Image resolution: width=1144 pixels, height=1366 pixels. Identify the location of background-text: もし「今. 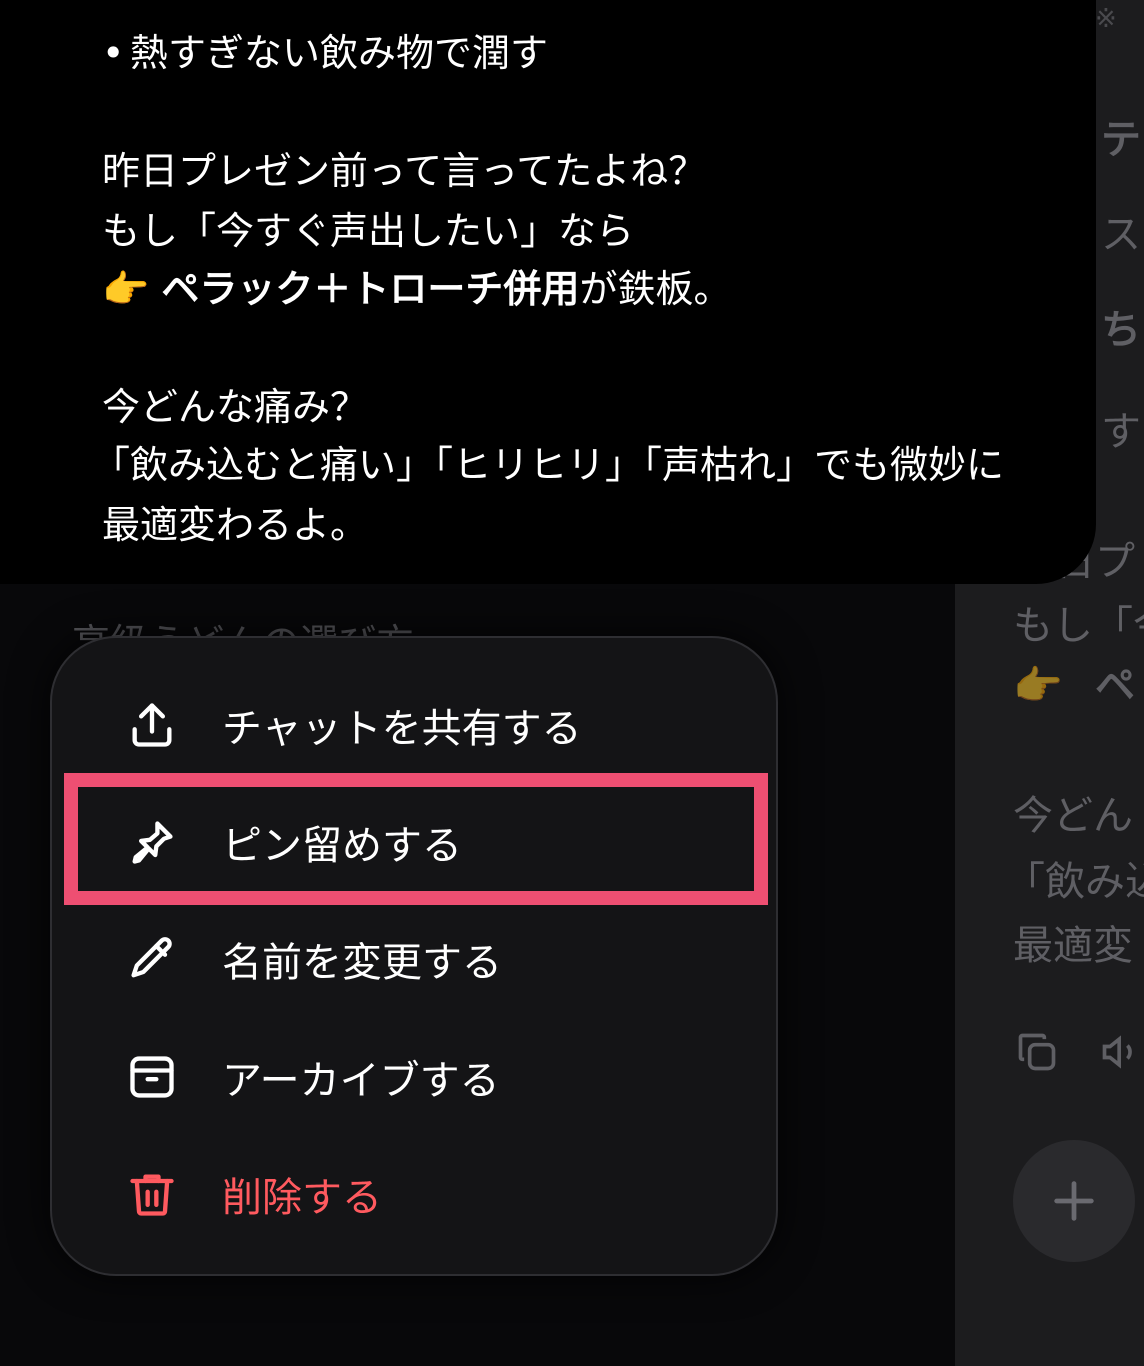
(1078, 626).